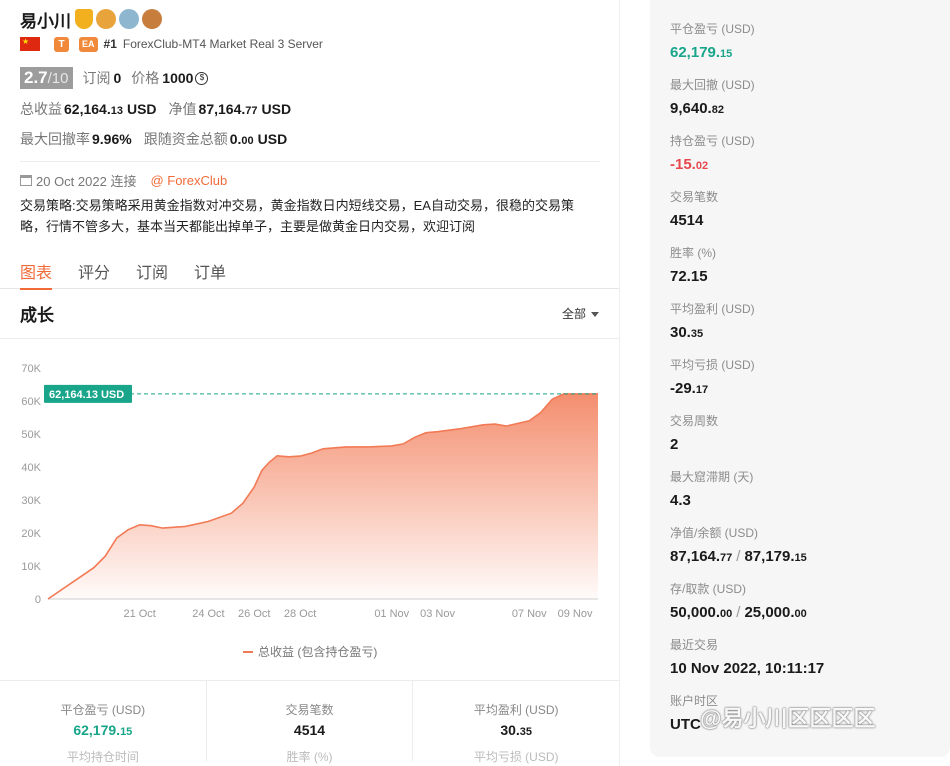 This screenshot has height=766, width=950. Describe the element at coordinates (241, 139) in the screenshot. I see `follow-funds-value: 0.00` at that location.